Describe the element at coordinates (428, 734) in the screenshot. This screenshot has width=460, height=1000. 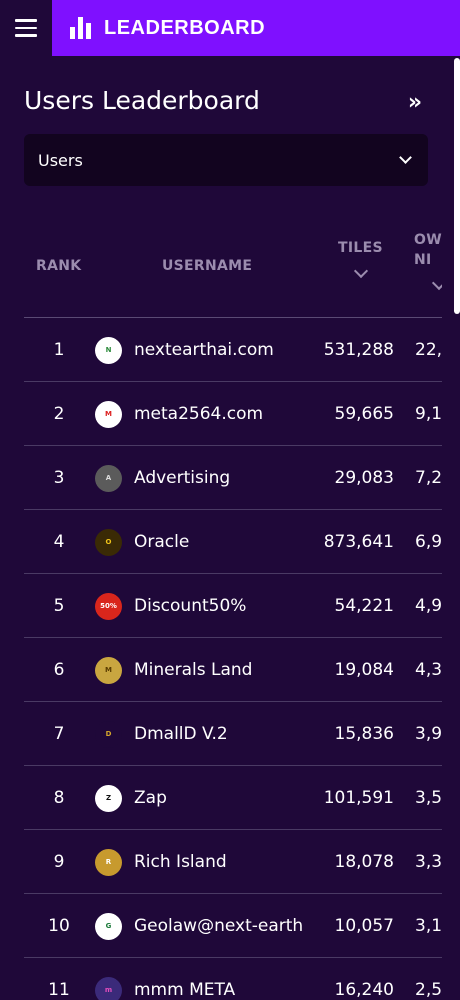
I see `owned-cell: 3,9` at that location.